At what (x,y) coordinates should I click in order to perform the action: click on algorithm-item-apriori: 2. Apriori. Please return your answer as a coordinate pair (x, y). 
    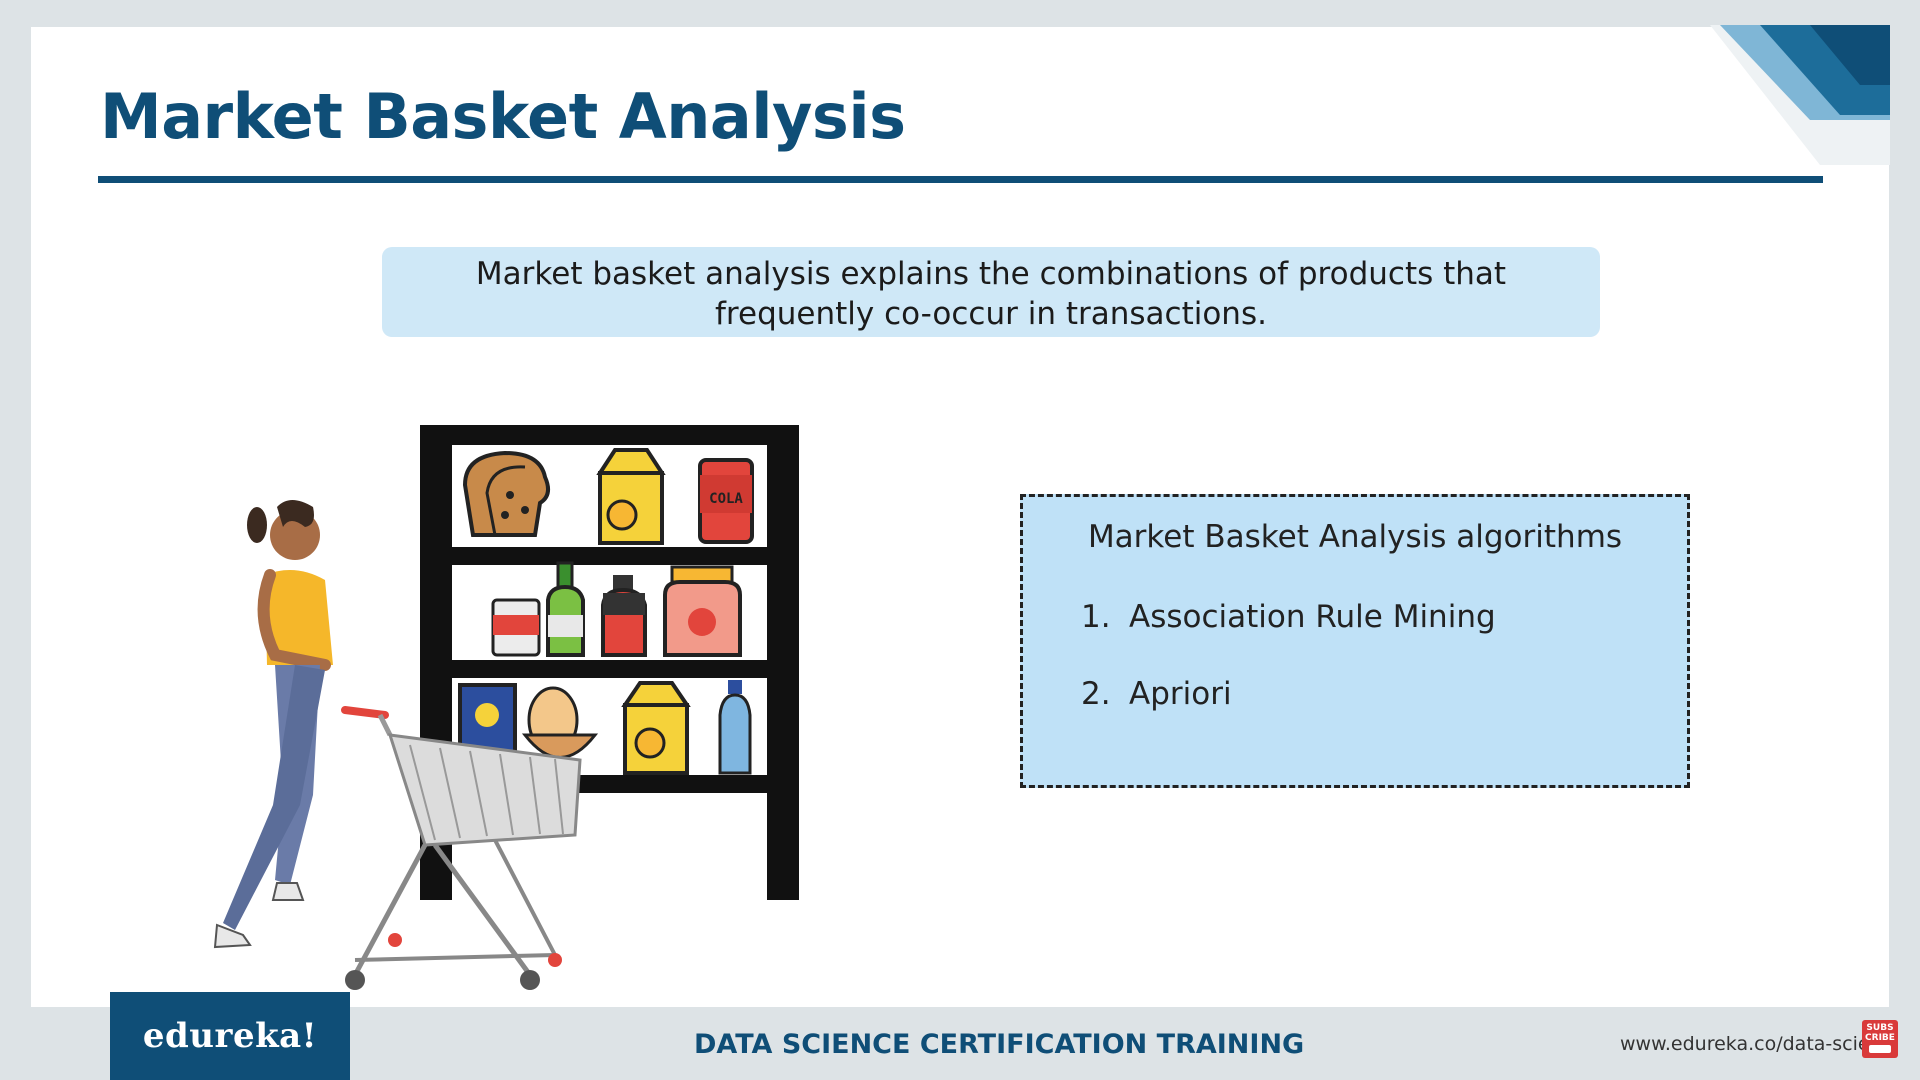
    Looking at the image, I should click on (1288, 694).